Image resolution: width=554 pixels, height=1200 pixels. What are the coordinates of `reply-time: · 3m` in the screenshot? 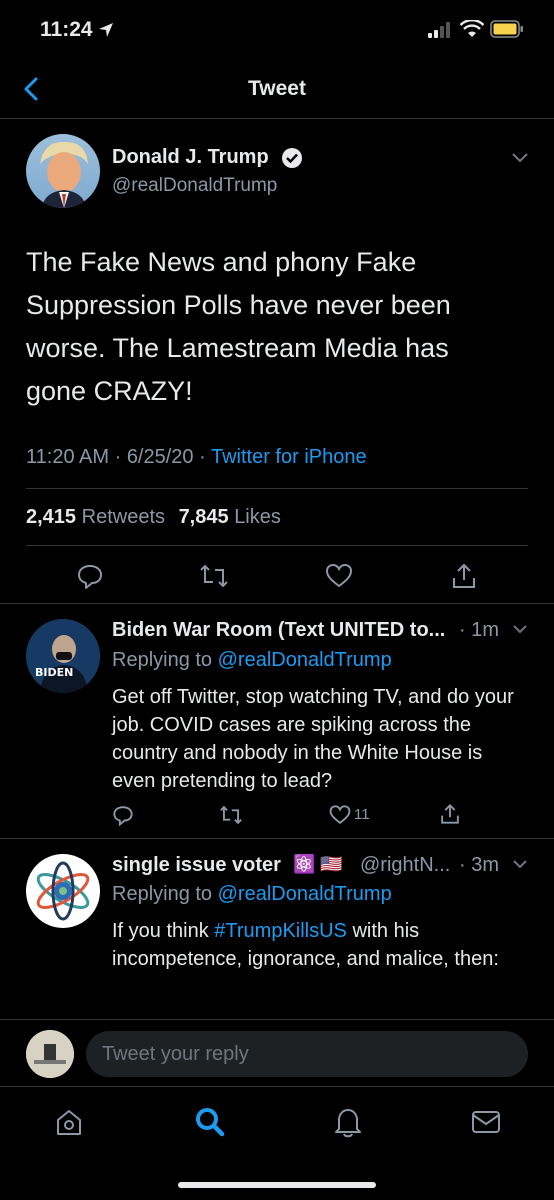 It's located at (479, 865).